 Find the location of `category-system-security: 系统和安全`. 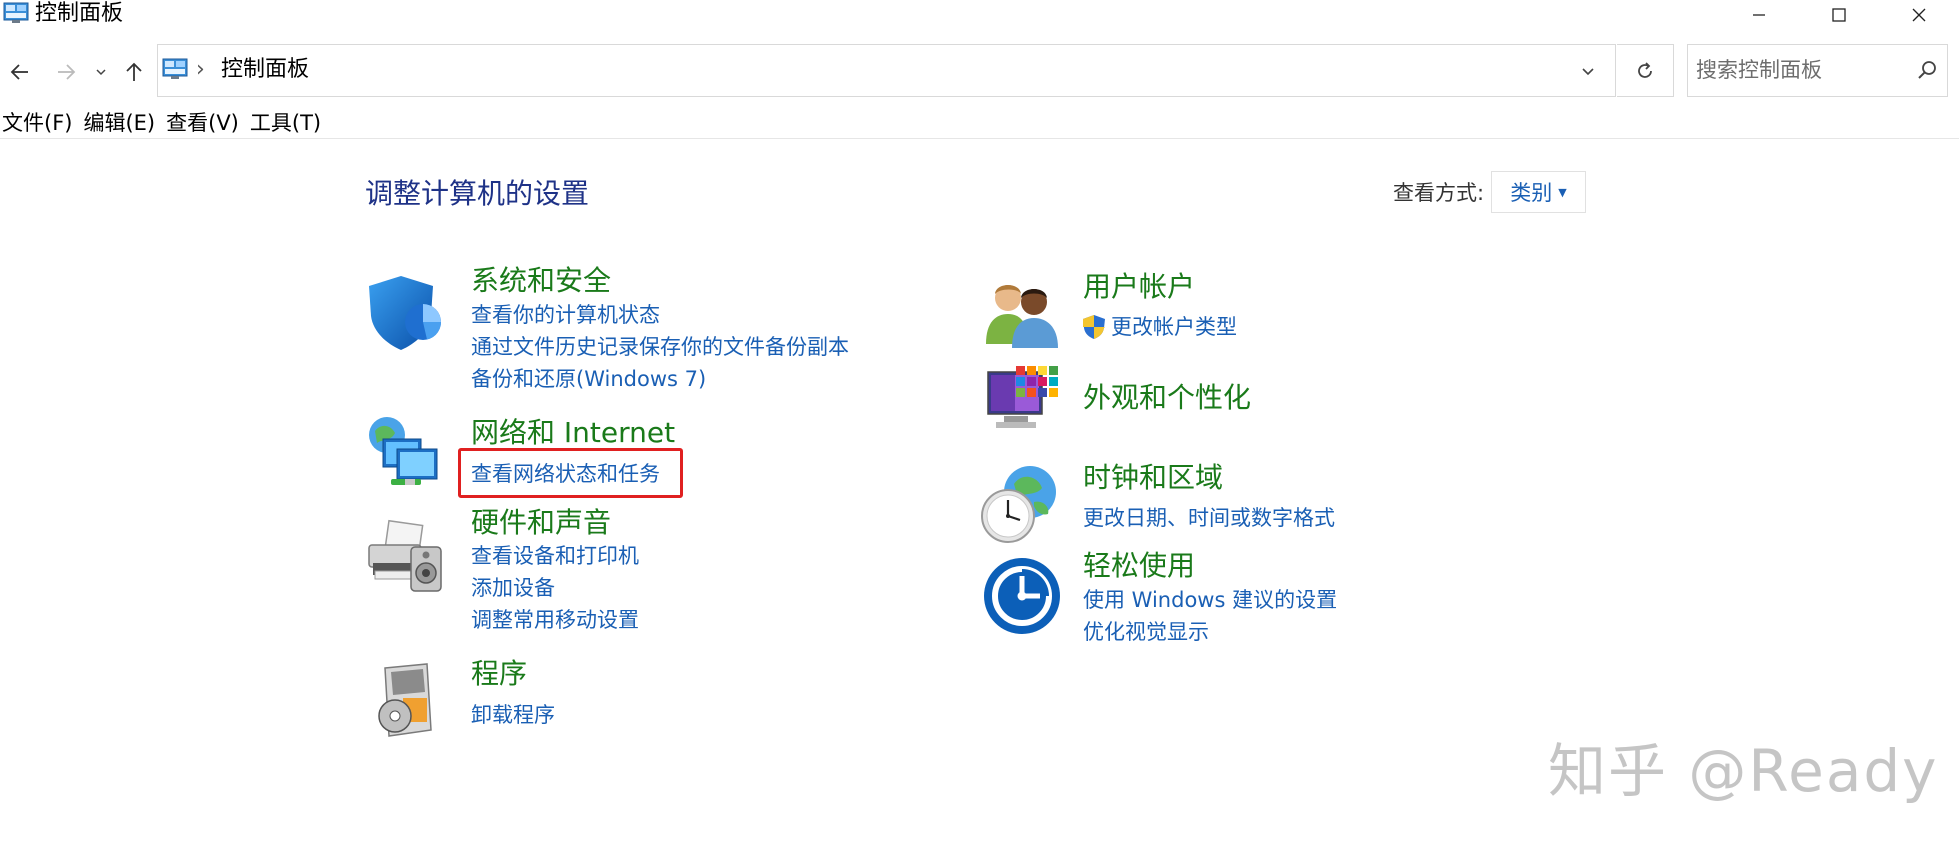

category-system-security: 系统和安全 is located at coordinates (541, 281).